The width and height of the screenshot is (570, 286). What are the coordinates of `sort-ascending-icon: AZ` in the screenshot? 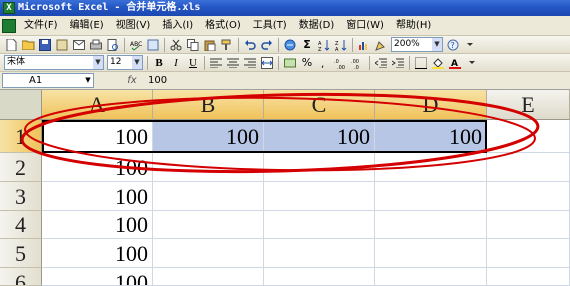 It's located at (324, 45).